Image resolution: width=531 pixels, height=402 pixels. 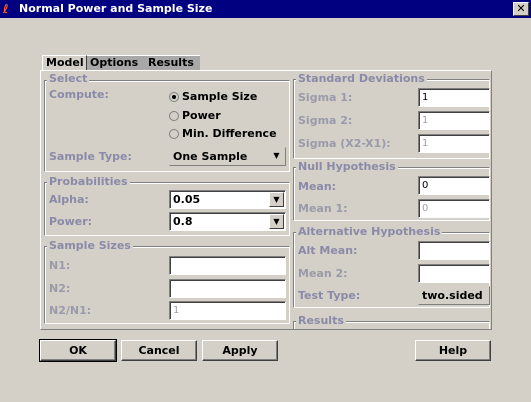 What do you see at coordinates (454, 97) in the screenshot?
I see `sigma1-input: 1` at bounding box center [454, 97].